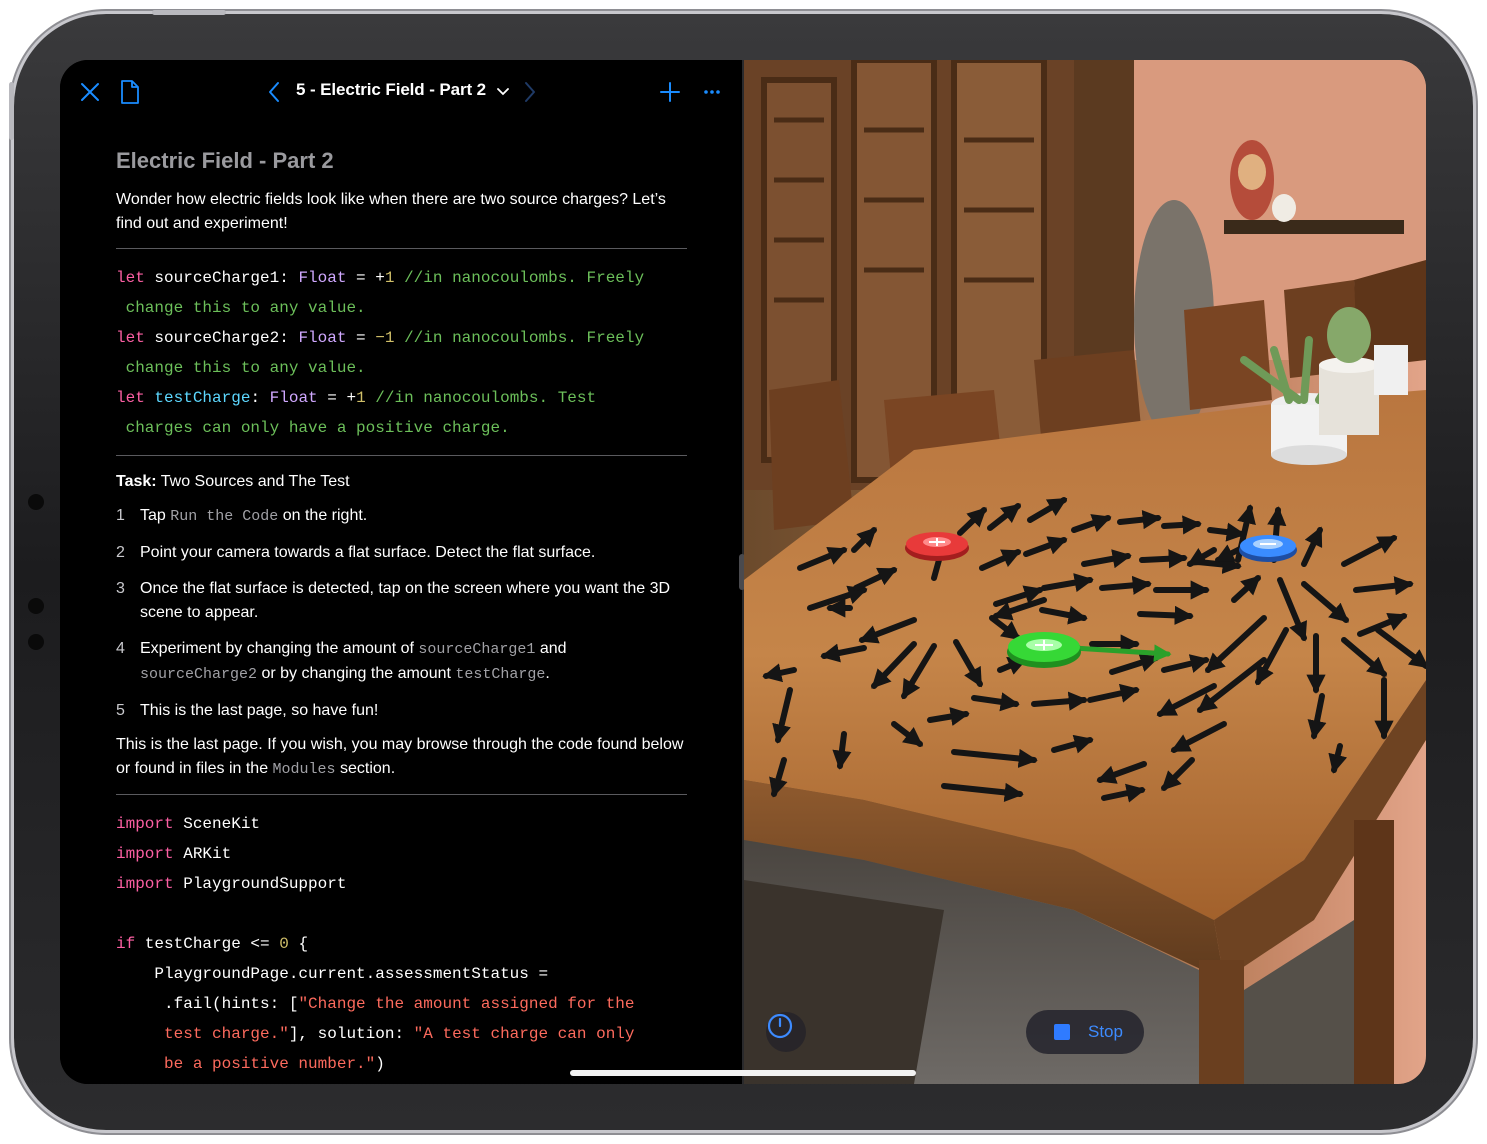 The image size is (1487, 1144). Describe the element at coordinates (224, 516) in the screenshot. I see `inline-code: Run the Code` at that location.